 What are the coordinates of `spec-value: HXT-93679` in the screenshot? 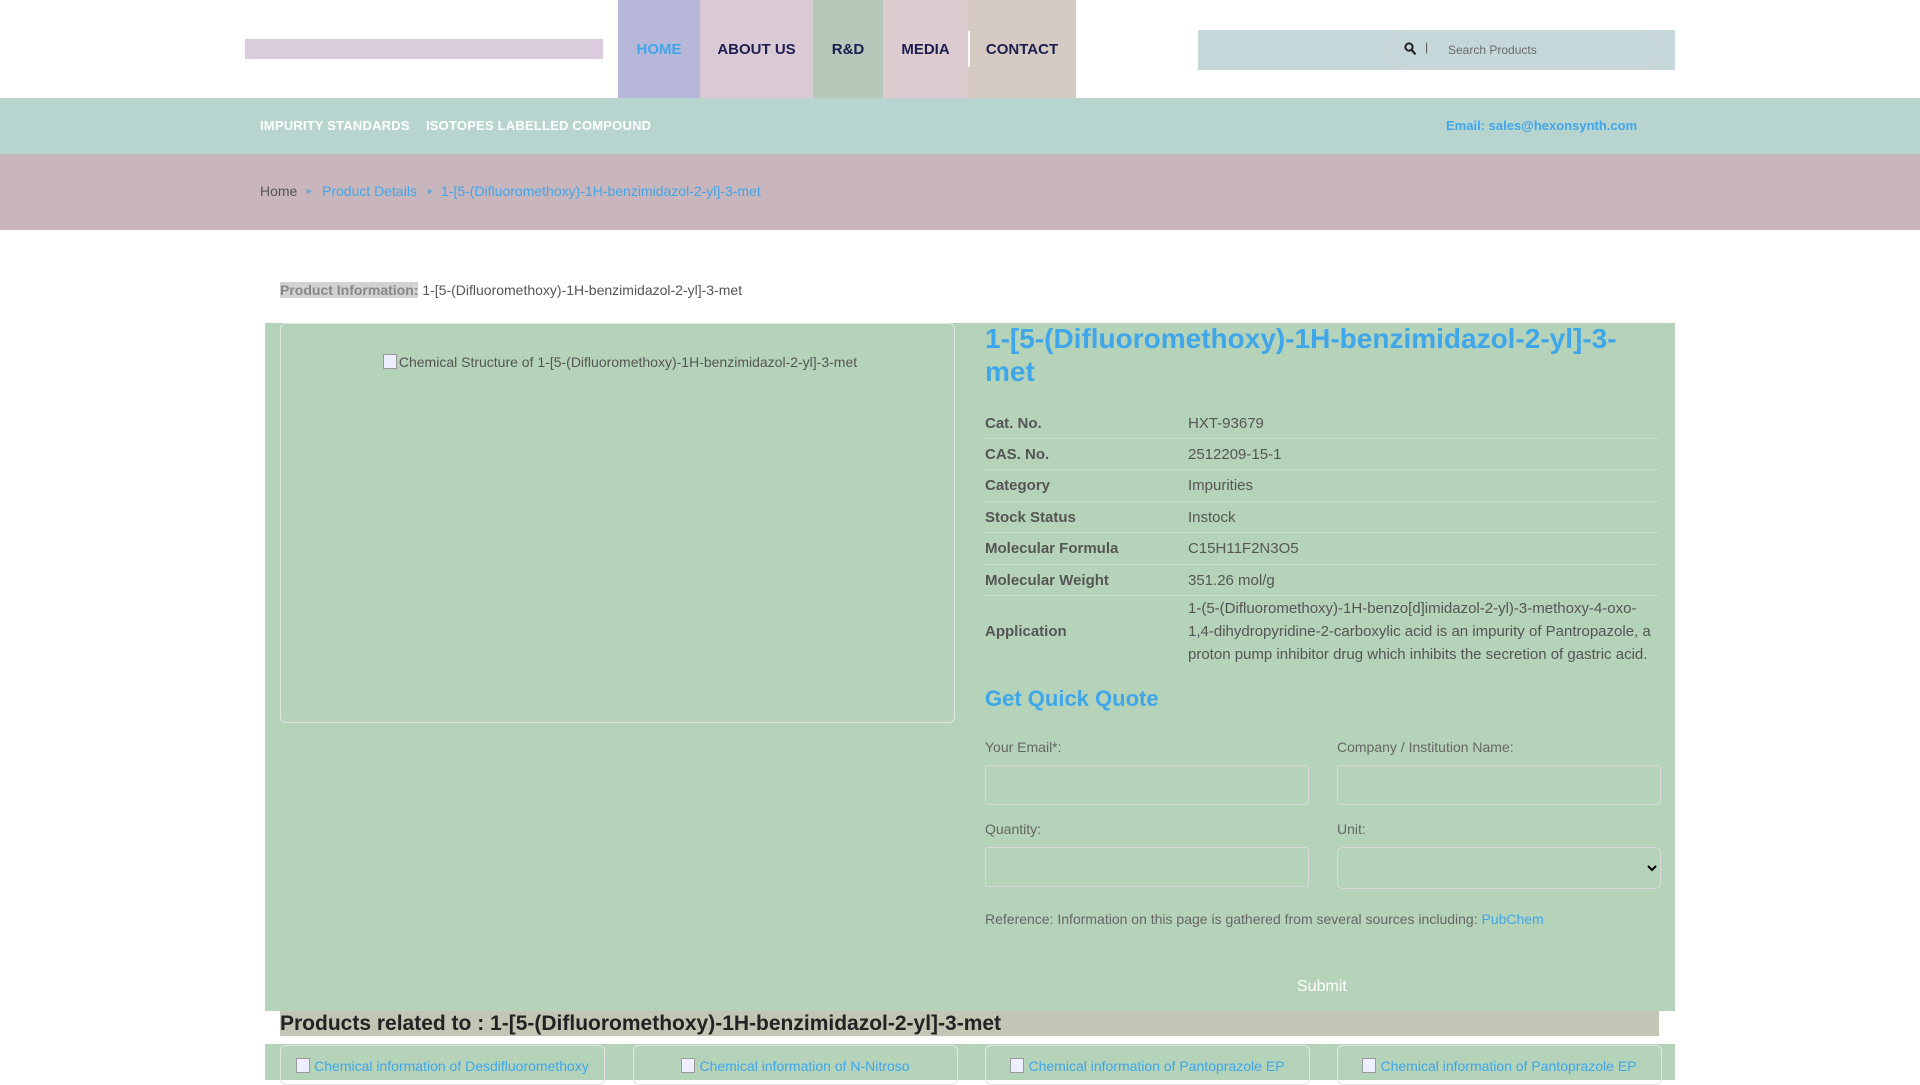 It's located at (1226, 423).